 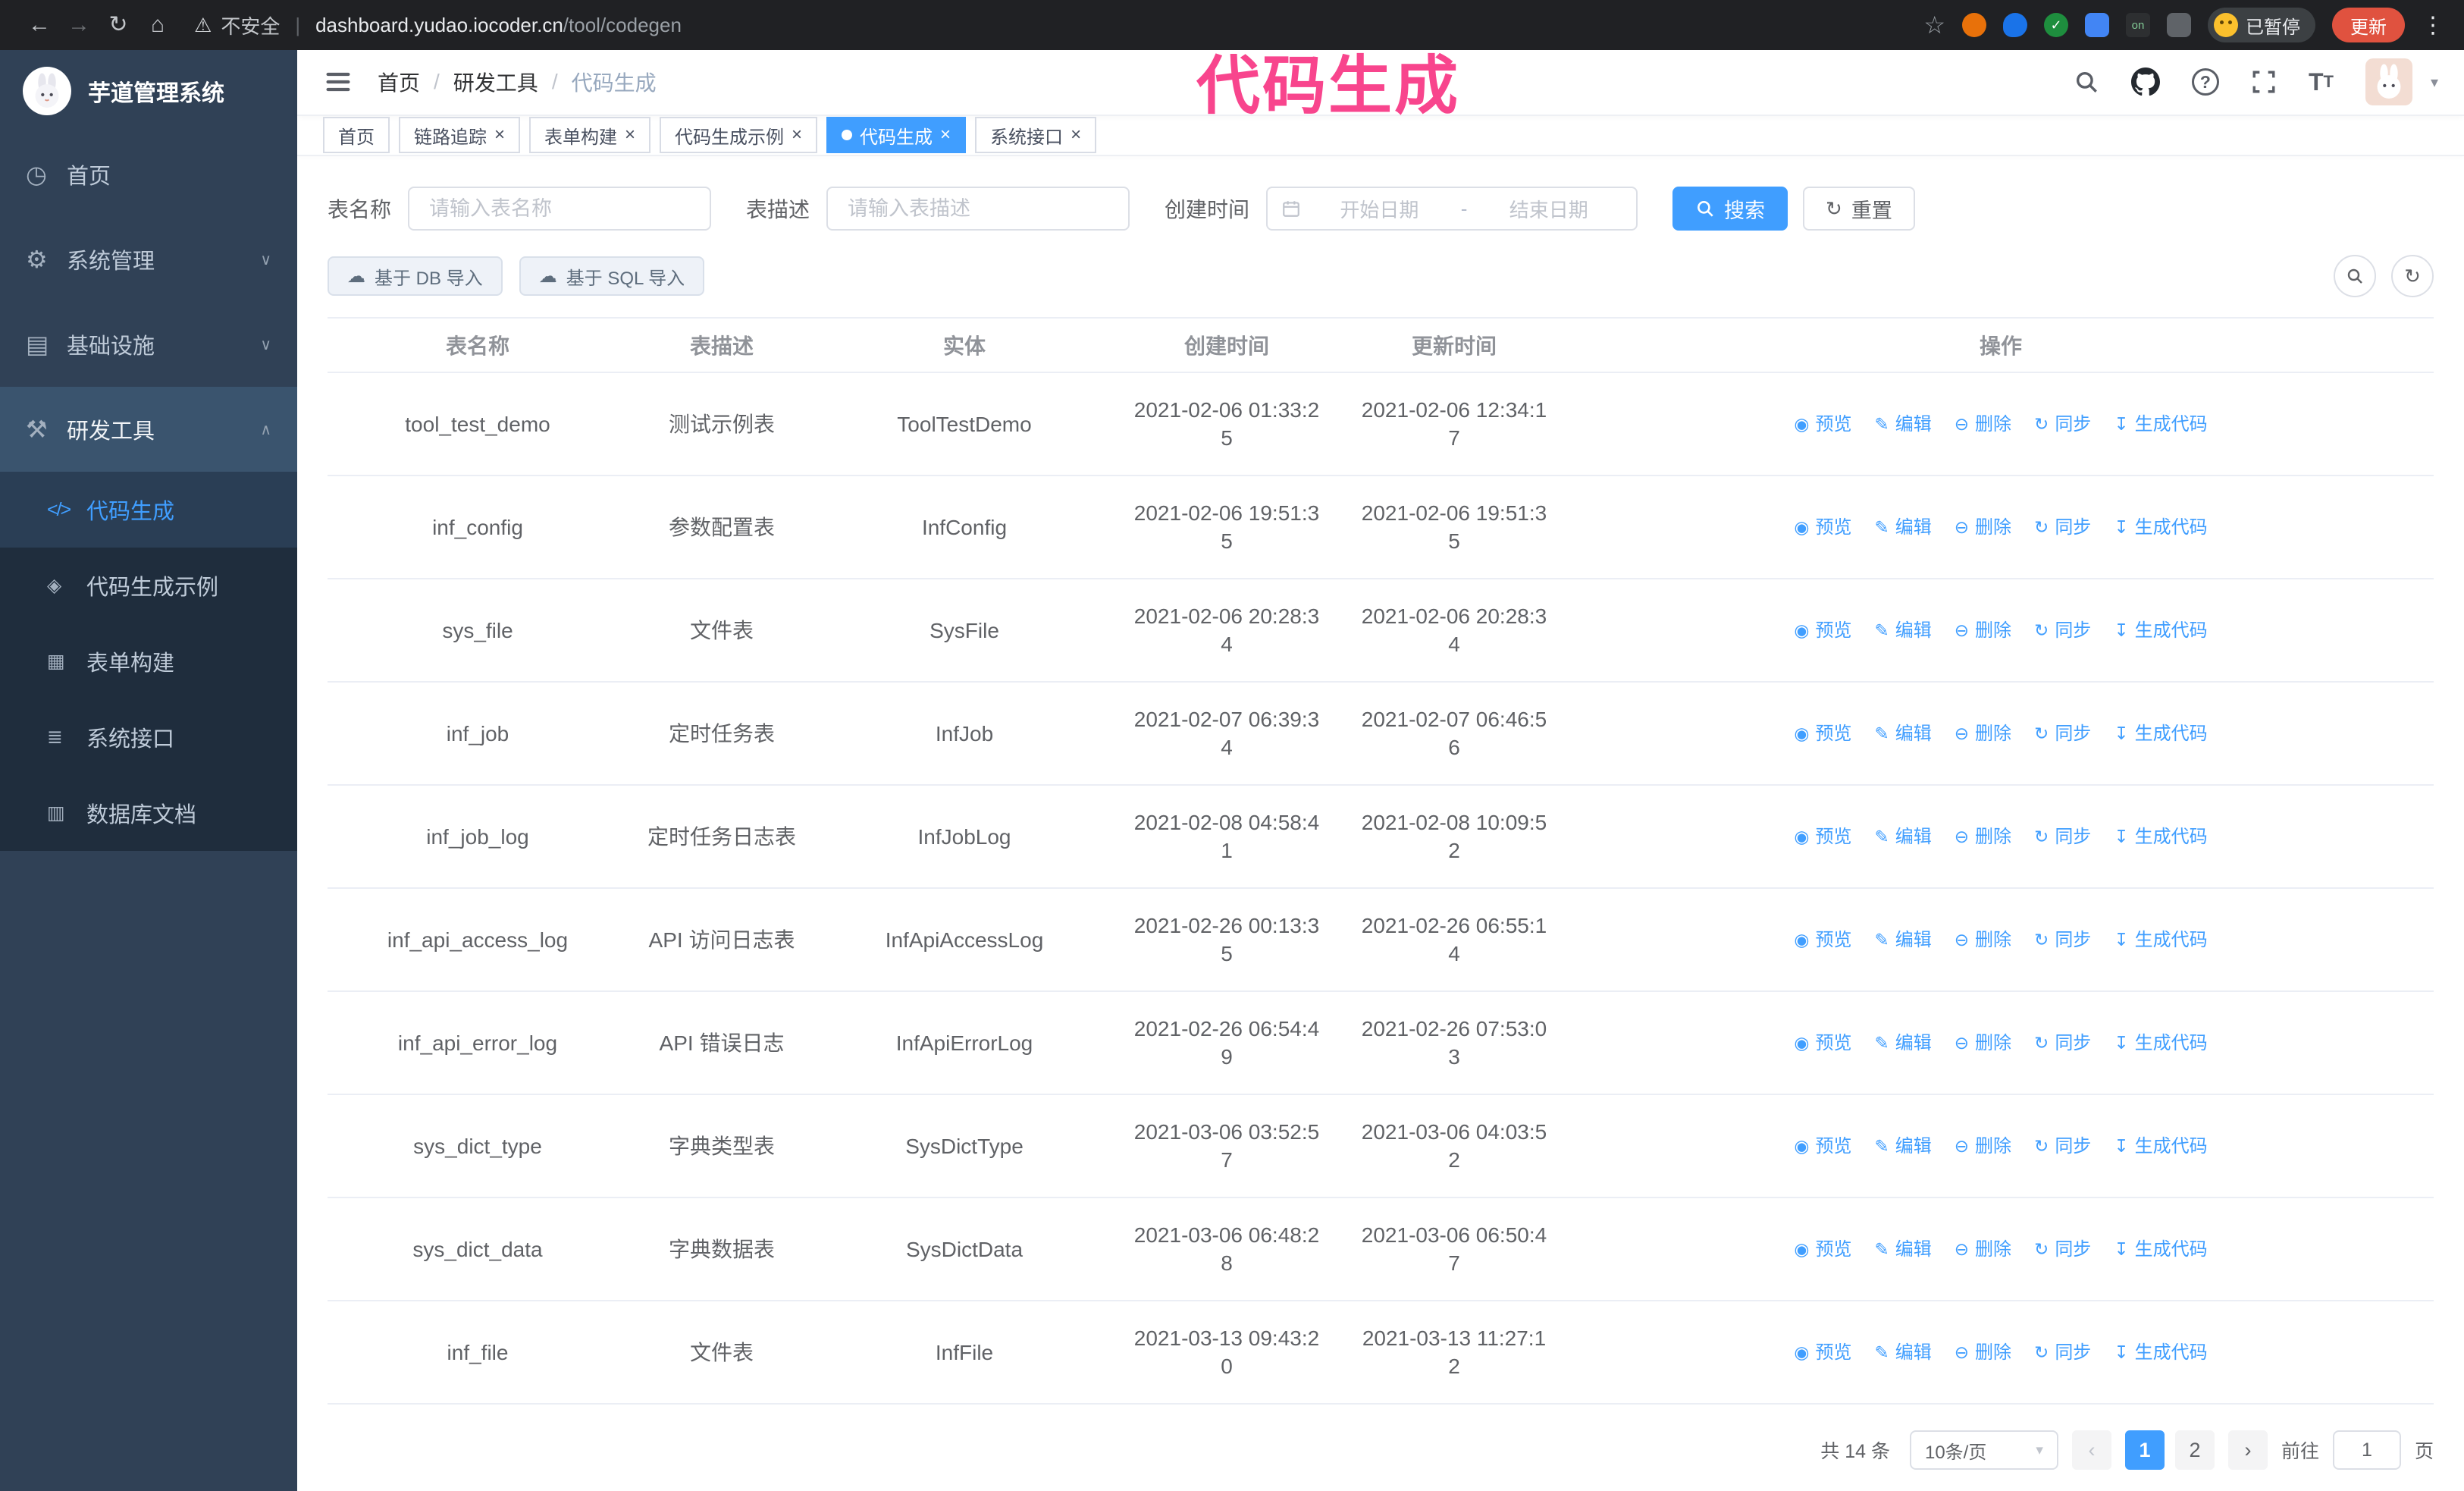 I want to click on bookmark-star-icon: ☆, so click(x=1934, y=25).